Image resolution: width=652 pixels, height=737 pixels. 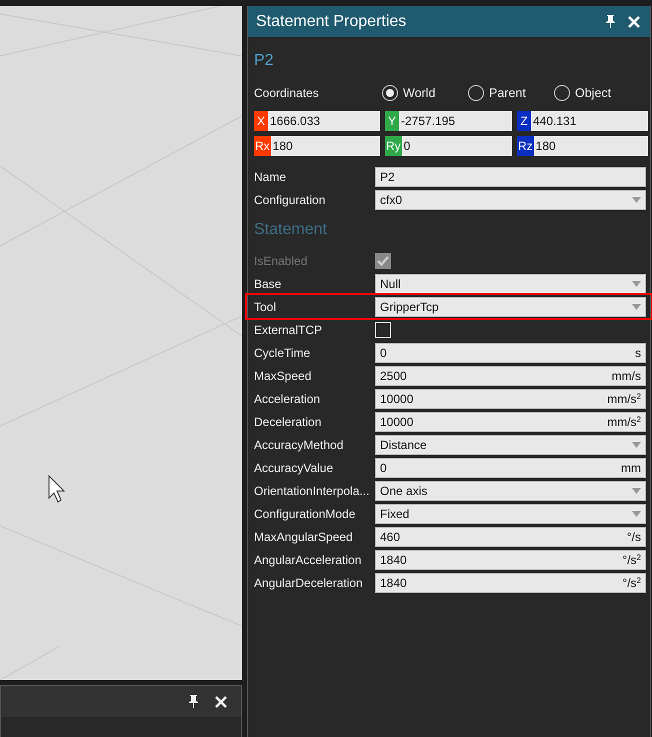 What do you see at coordinates (283, 376) in the screenshot?
I see `property-label: MaxSpeed` at bounding box center [283, 376].